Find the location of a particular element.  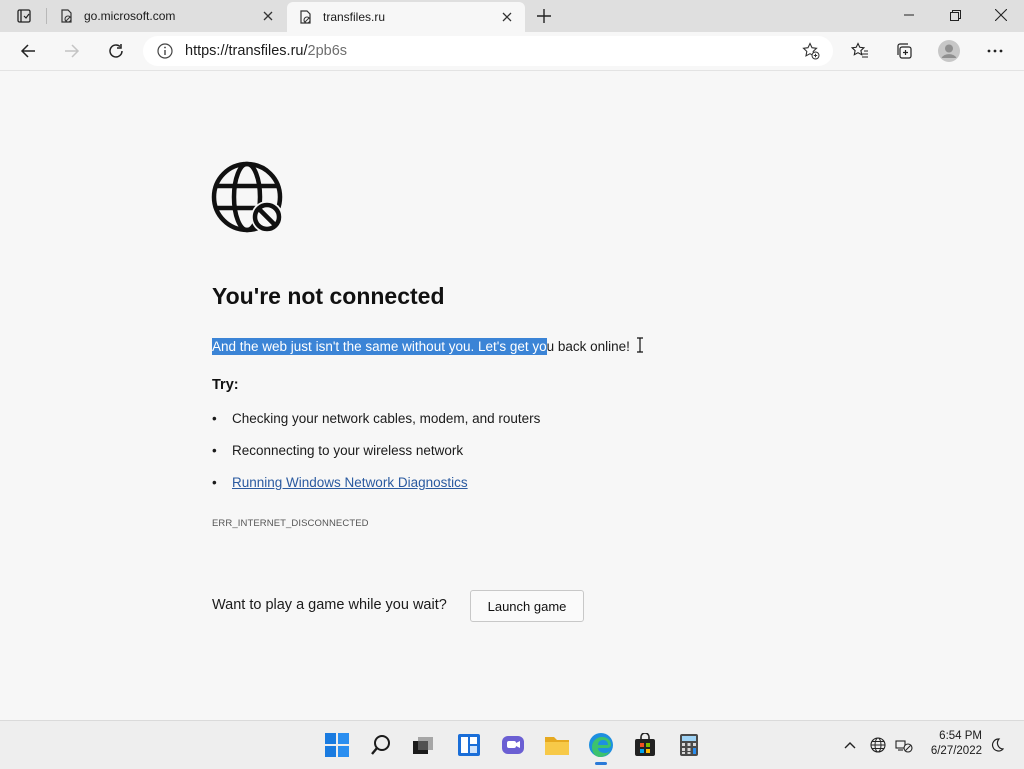

globe-icon is located at coordinates (878, 745).